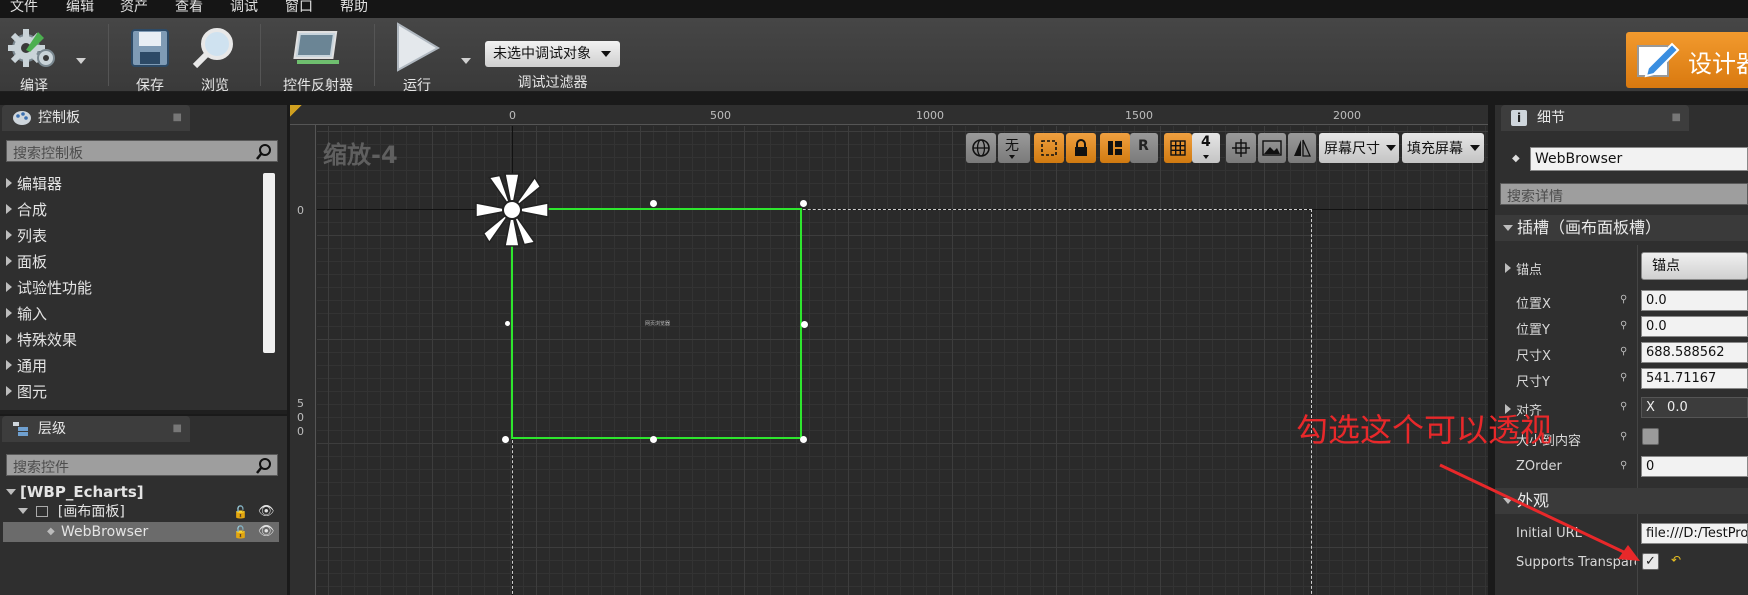 The image size is (1748, 595). I want to click on unlock-icon: 🔓, so click(240, 512).